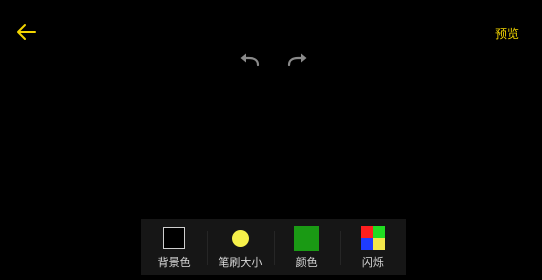 The image size is (542, 280). I want to click on flash-label: 闪烁, so click(372, 262).